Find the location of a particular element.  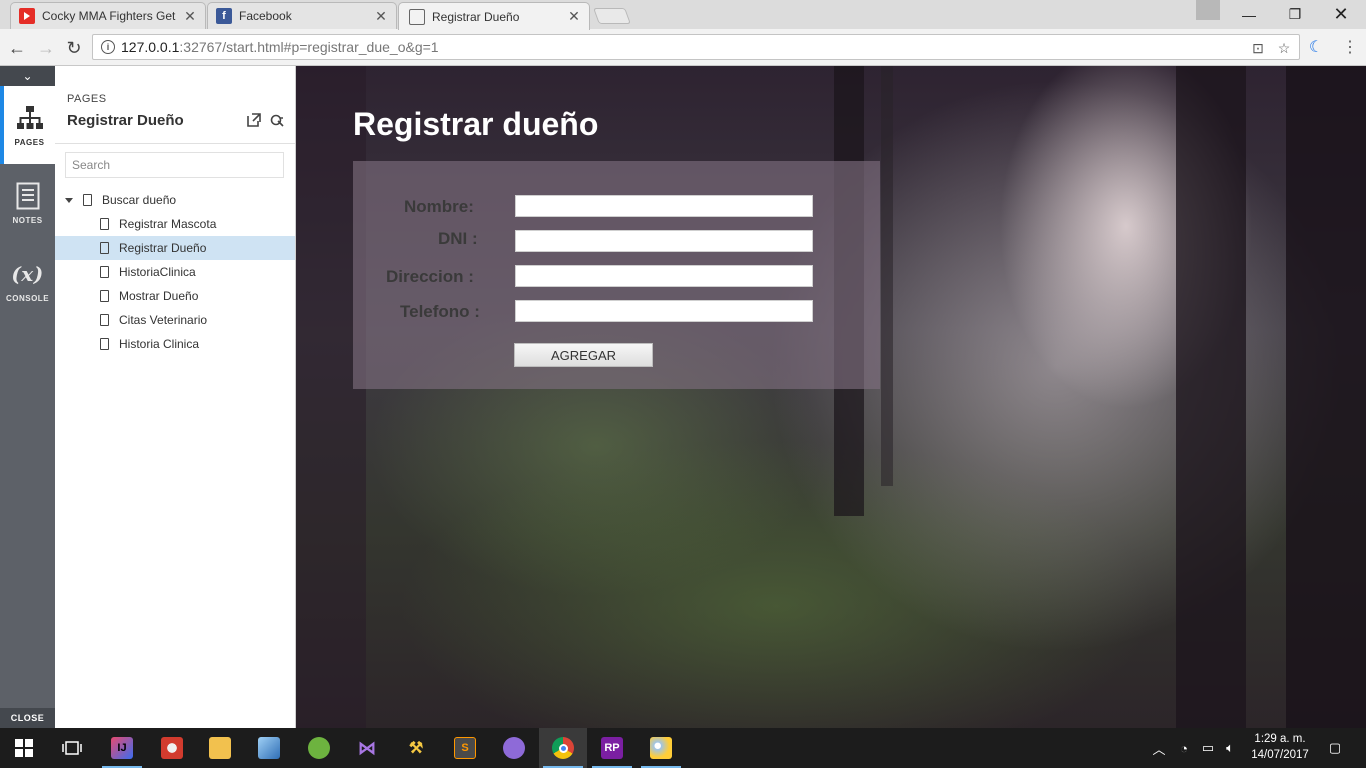

axure-rp-icon: RP is located at coordinates (612, 748).